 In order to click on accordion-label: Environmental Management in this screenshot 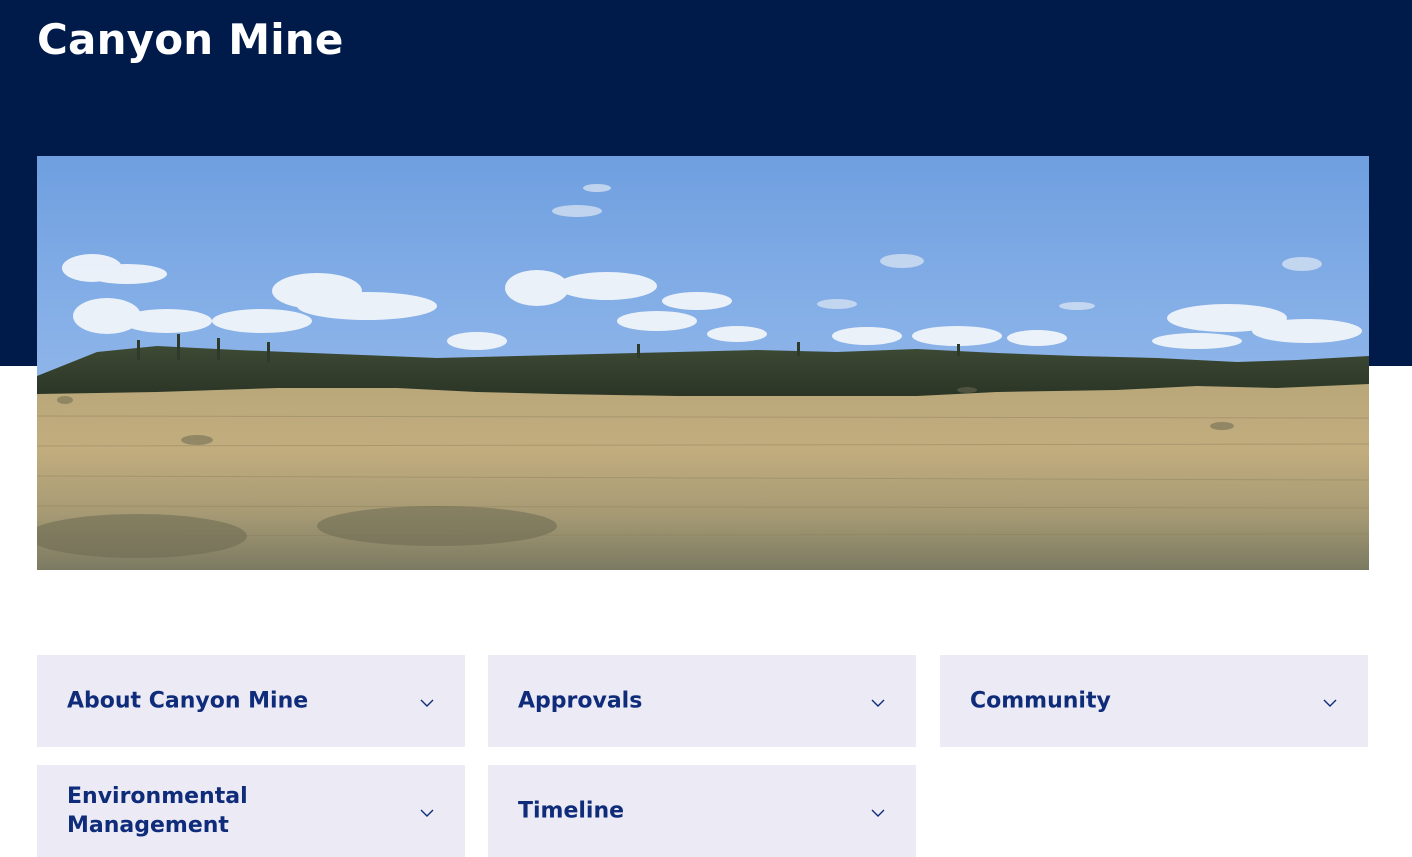, I will do `click(157, 811)`.